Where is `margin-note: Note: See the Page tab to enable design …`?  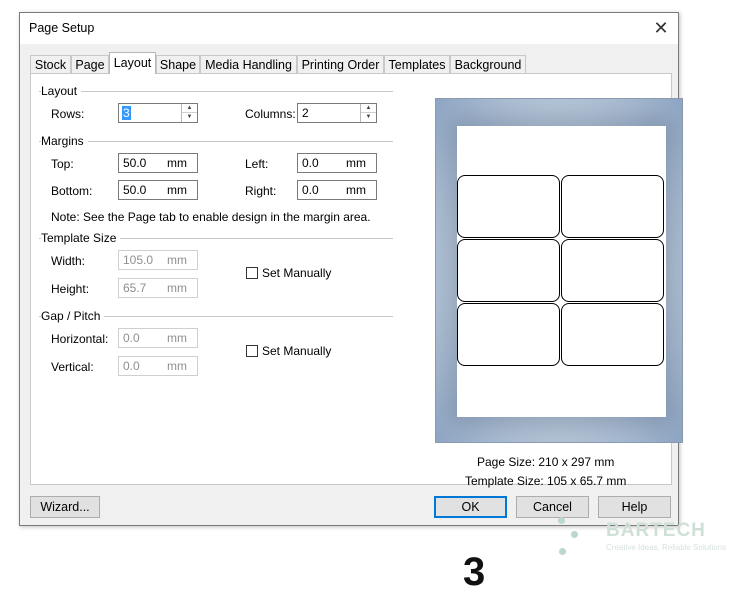 margin-note: Note: See the Page tab to enable design … is located at coordinates (211, 217).